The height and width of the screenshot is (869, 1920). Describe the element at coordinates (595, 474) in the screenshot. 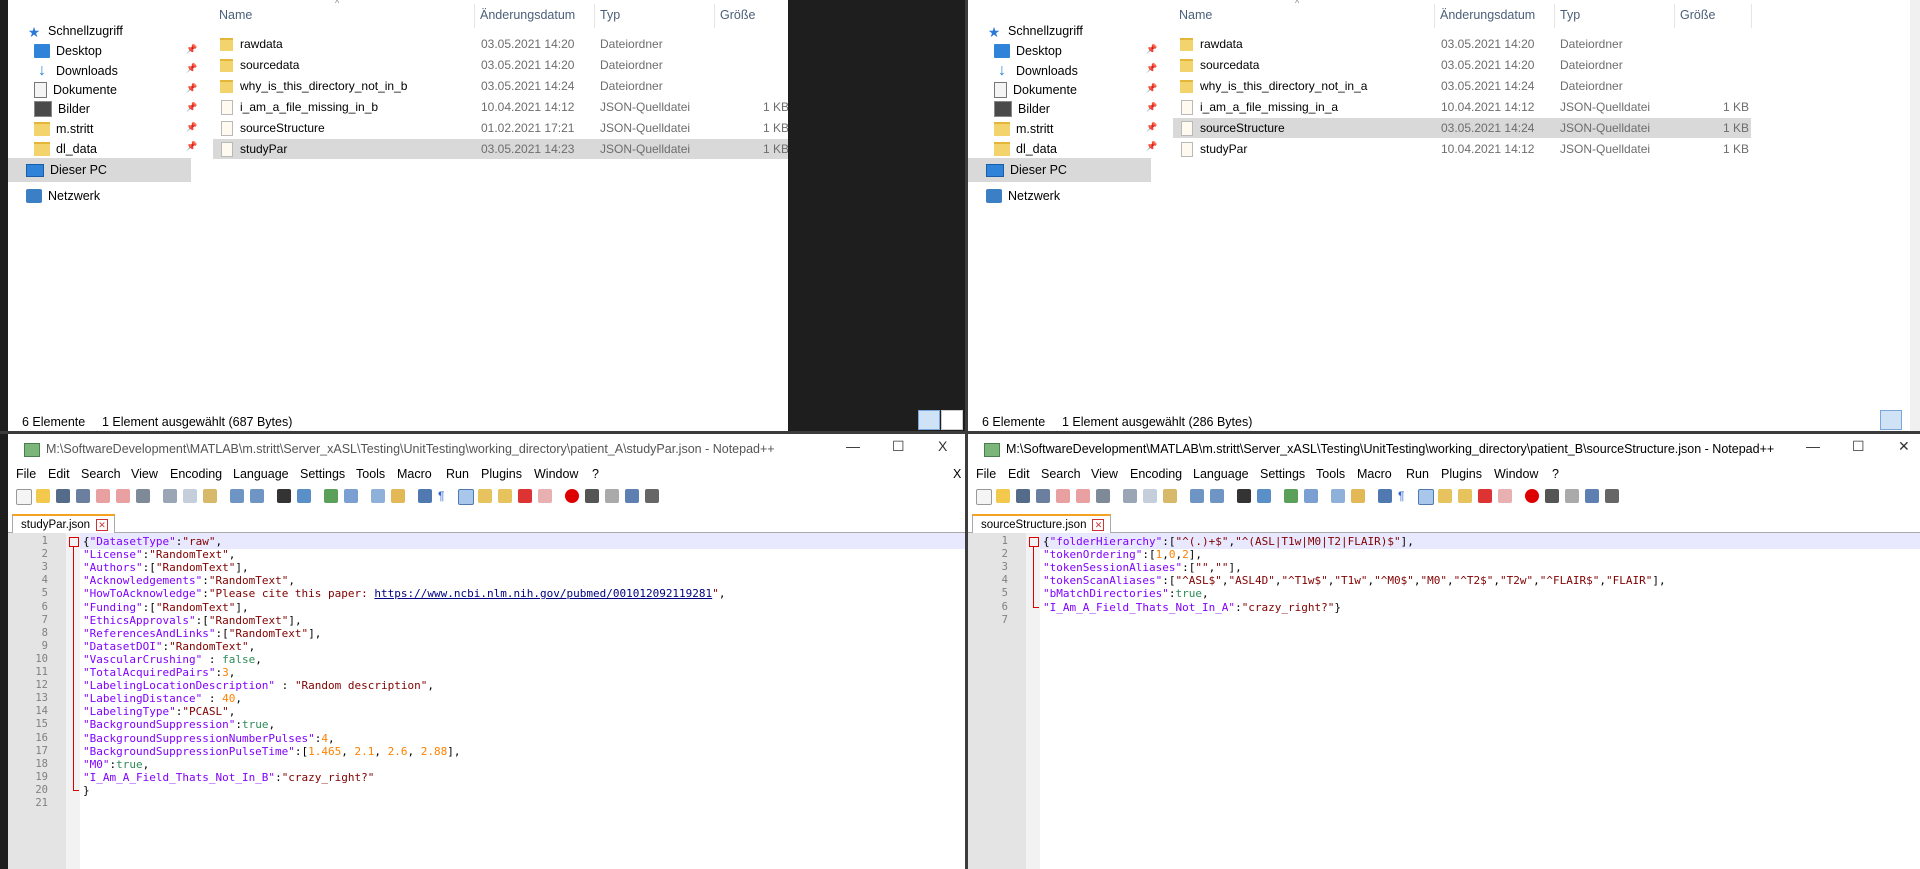

I see `menu-help: ?` at that location.